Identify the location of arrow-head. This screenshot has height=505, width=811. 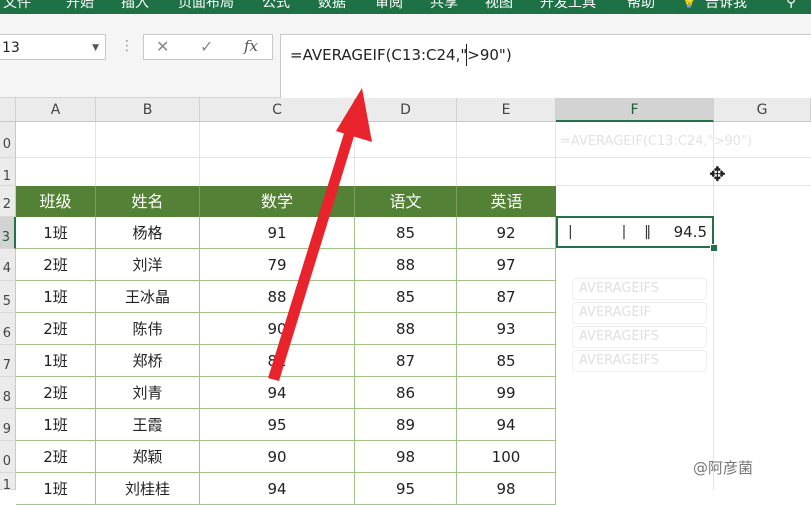
(354, 115).